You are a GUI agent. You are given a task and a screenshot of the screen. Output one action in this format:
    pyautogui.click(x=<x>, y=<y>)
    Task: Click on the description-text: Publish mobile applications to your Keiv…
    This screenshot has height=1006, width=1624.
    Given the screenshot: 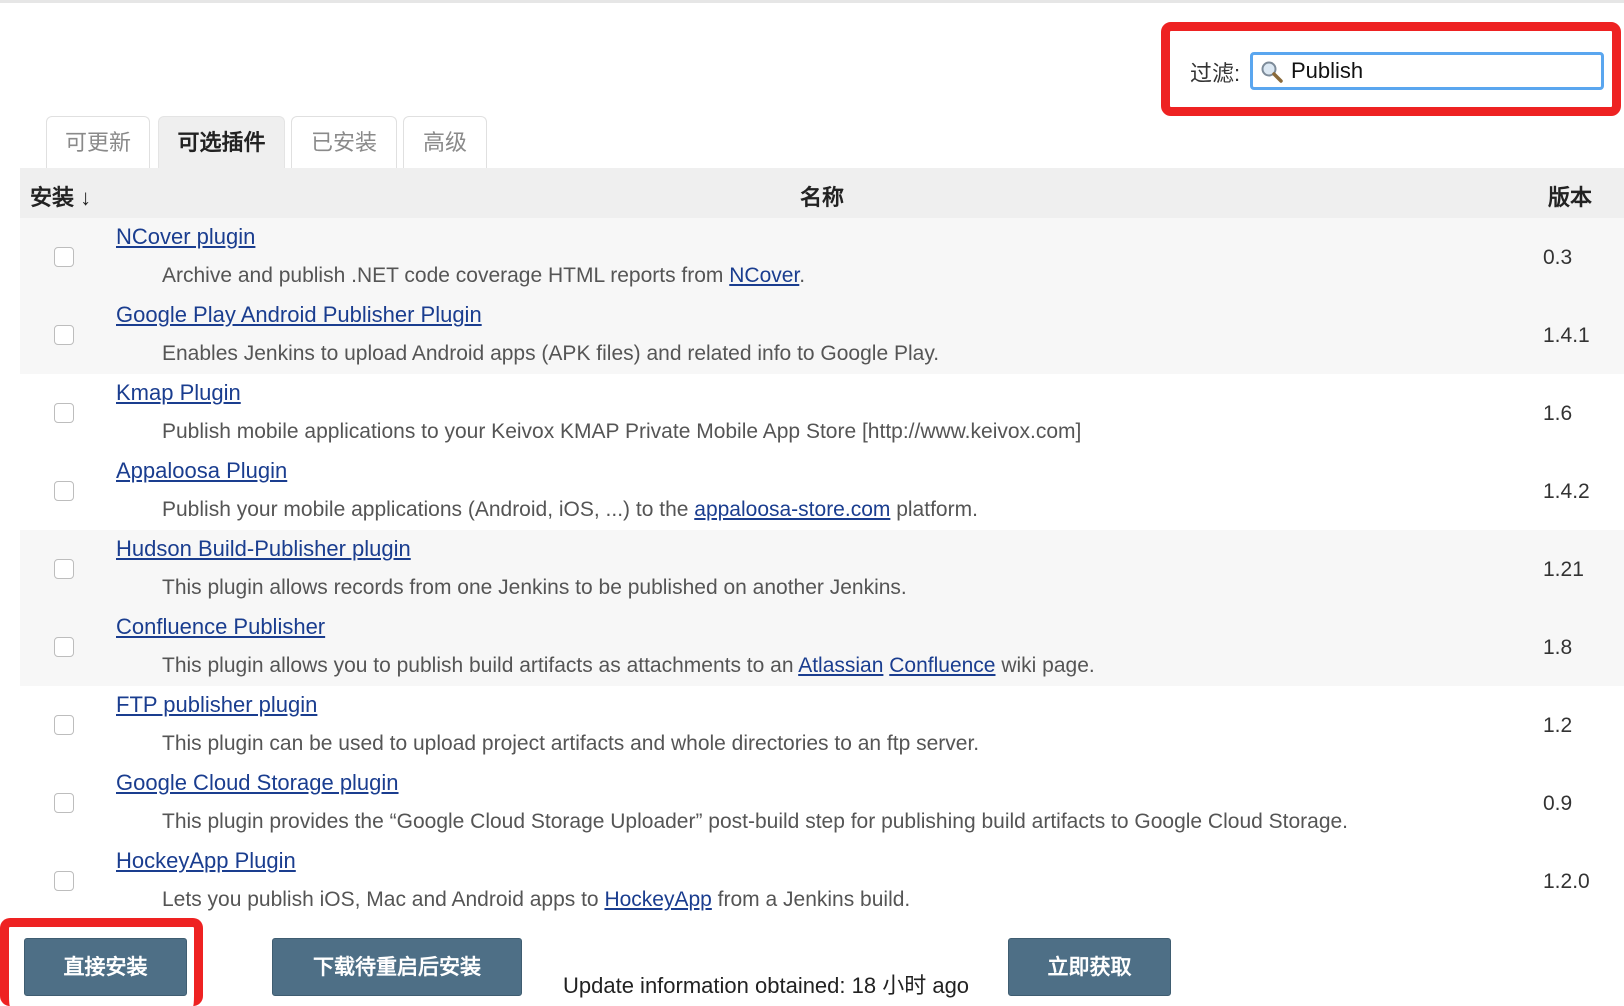 What is the action you would take?
    pyautogui.click(x=622, y=431)
    